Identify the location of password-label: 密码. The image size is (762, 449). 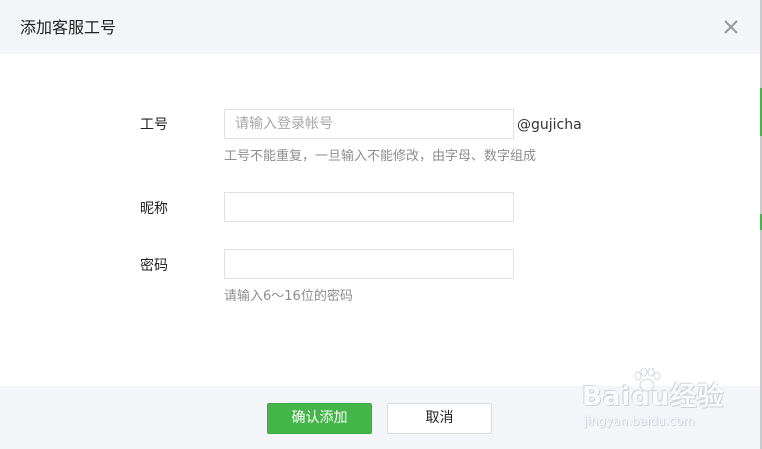
(154, 266).